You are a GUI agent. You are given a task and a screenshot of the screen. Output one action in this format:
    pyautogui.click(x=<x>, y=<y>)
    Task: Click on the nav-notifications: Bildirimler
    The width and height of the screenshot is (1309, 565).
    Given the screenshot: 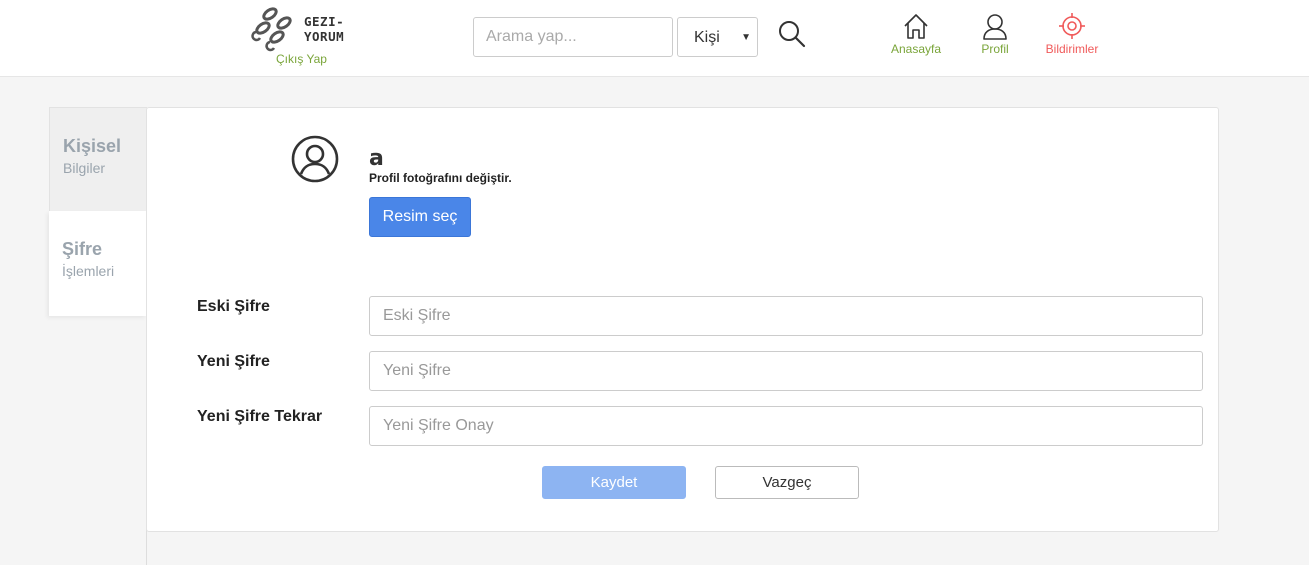 What is the action you would take?
    pyautogui.click(x=1072, y=34)
    